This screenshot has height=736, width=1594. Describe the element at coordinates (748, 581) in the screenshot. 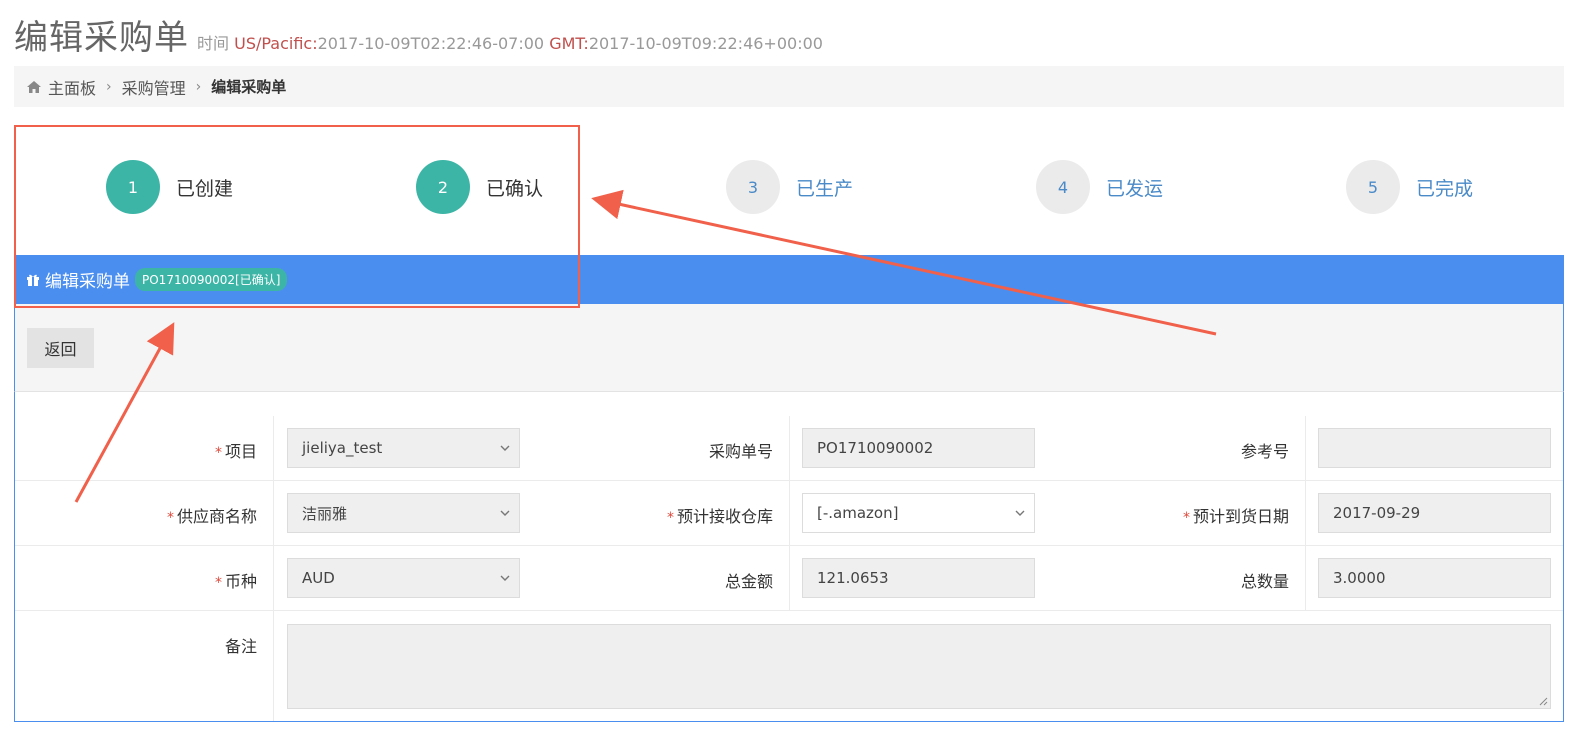

I see `total-amount-label: 总金额` at that location.